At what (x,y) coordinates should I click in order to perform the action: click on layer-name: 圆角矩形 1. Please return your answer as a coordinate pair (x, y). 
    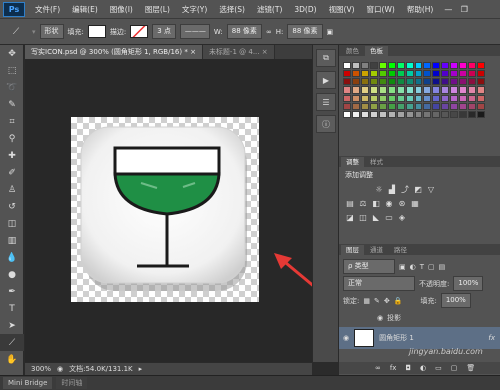
    Looking at the image, I should click on (396, 338).